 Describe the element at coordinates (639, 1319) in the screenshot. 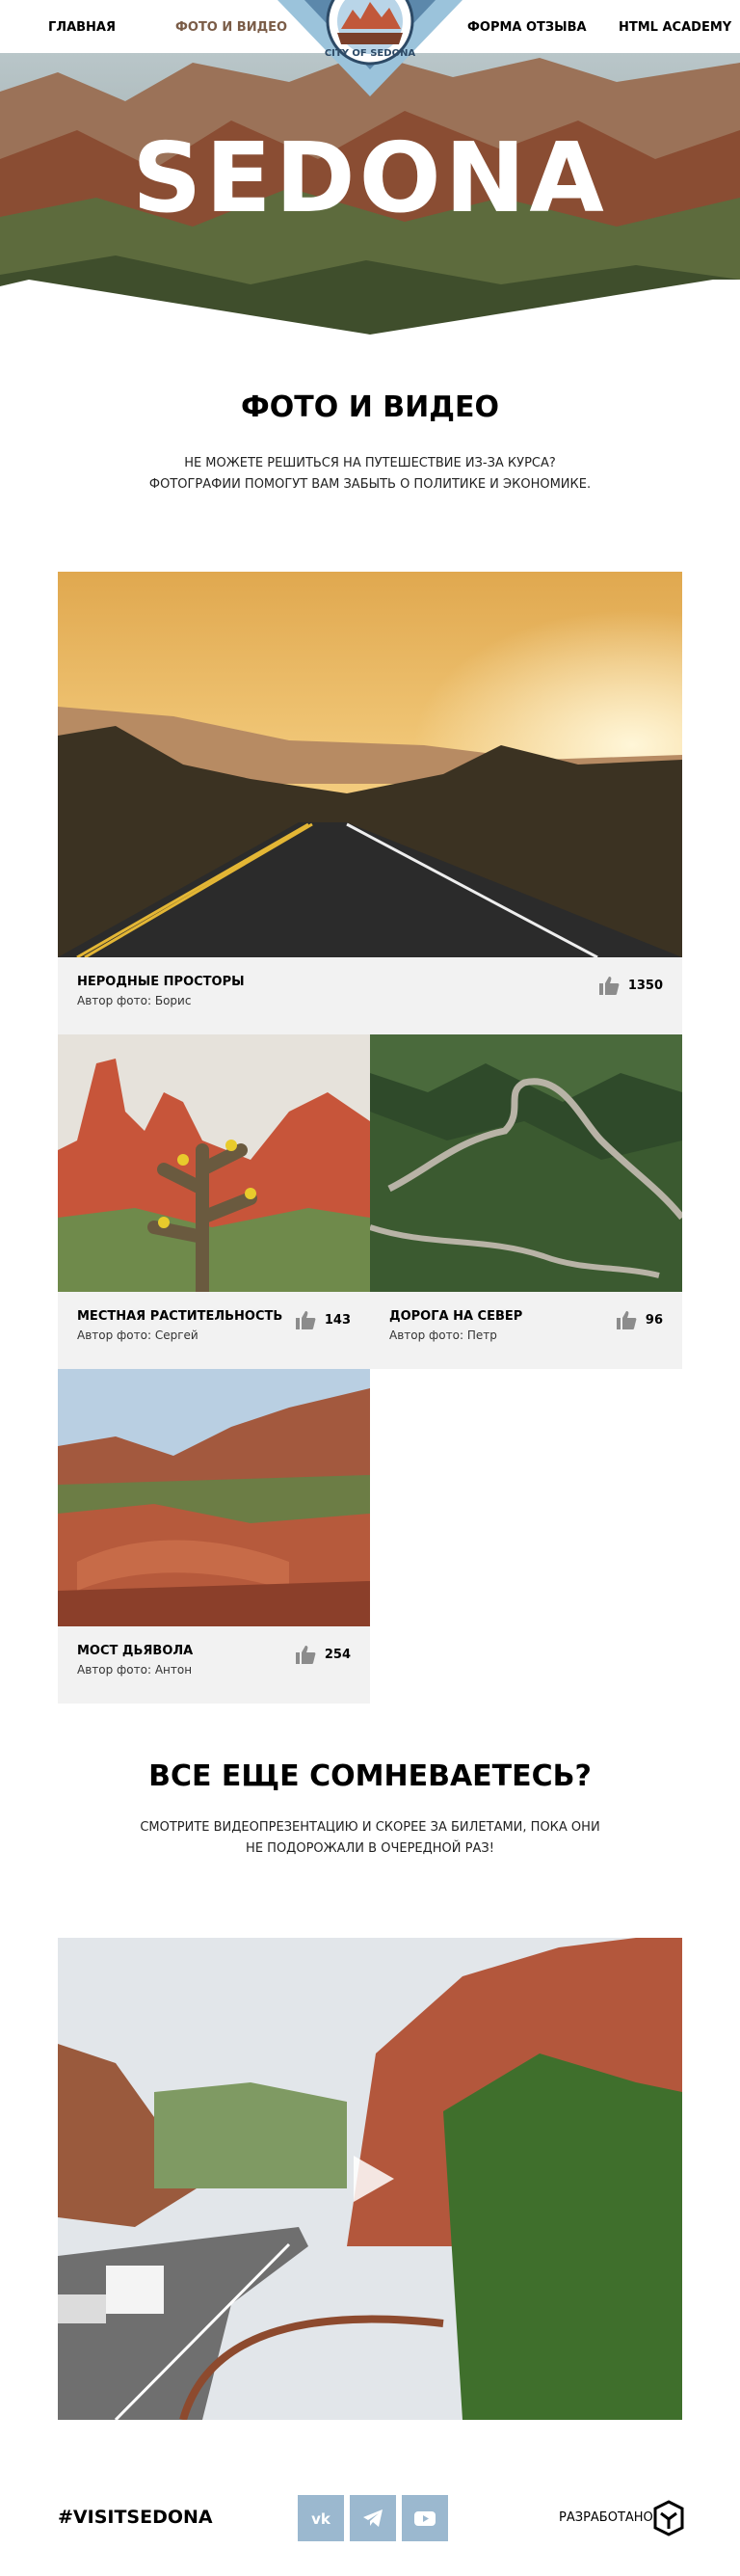

I see `like-button: 96` at that location.